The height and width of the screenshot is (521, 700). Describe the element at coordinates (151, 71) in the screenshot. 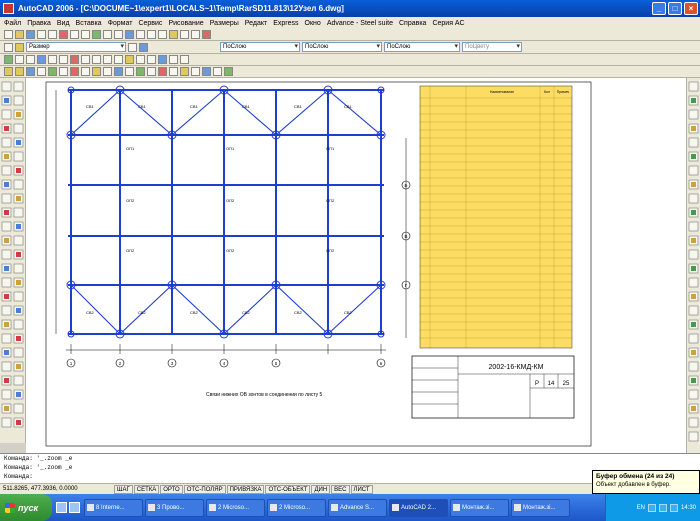

I see `drawing-icon` at that location.